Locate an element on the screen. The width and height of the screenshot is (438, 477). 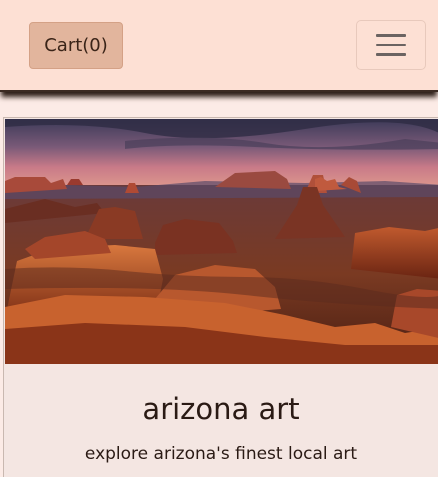
card-title: arizona art is located at coordinates (221, 409).